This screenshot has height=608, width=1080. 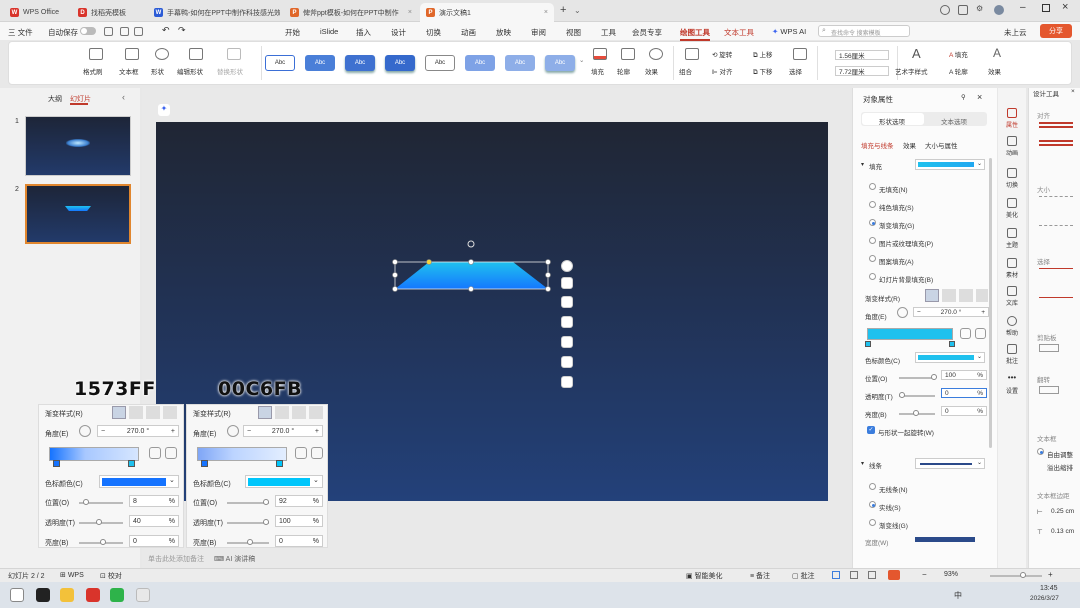 What do you see at coordinates (398, 32) in the screenshot?
I see `menu-design: 设计` at bounding box center [398, 32].